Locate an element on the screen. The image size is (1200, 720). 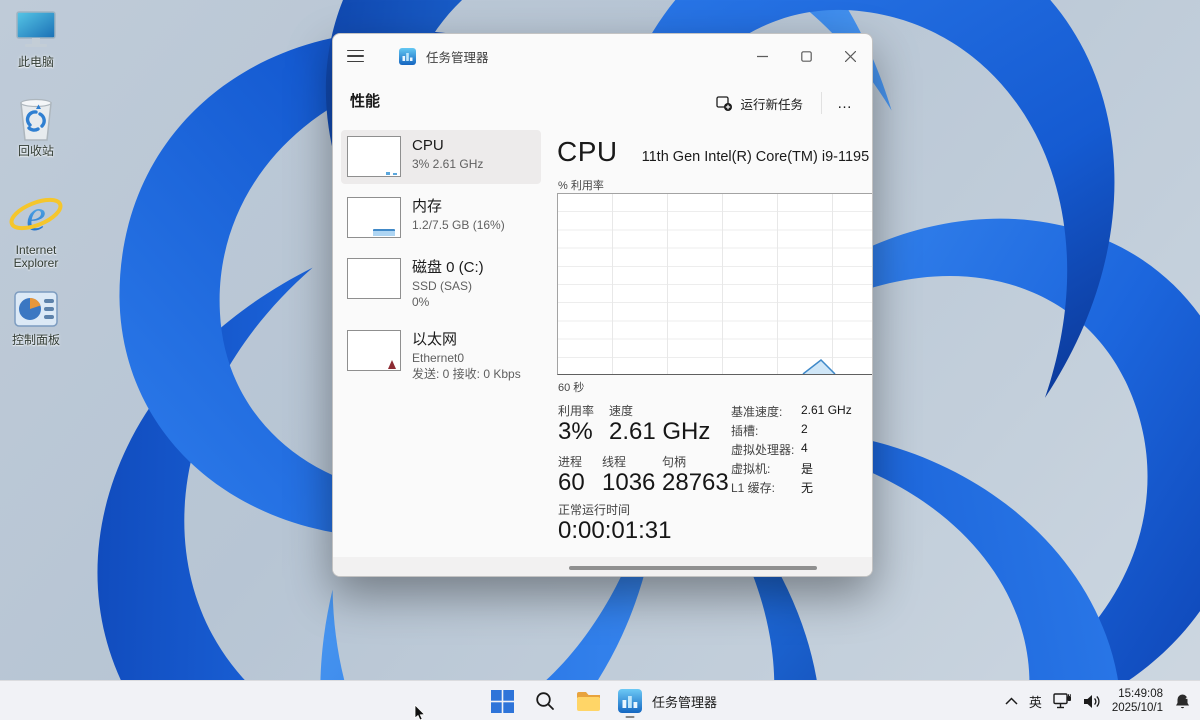
network-icon is located at coordinates (1062, 701).